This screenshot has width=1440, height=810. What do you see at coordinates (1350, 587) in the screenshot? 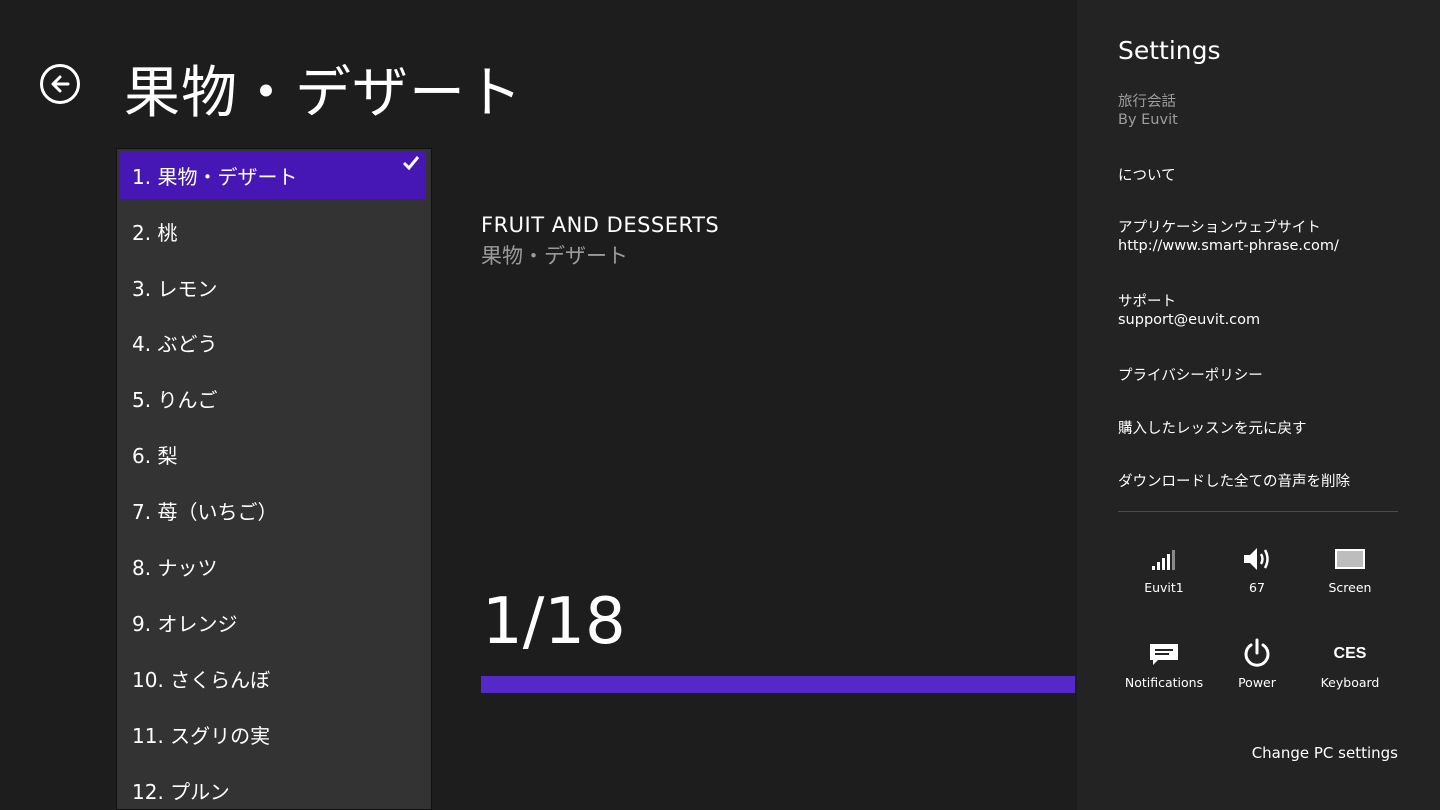
I see `screen-label: Screen` at bounding box center [1350, 587].